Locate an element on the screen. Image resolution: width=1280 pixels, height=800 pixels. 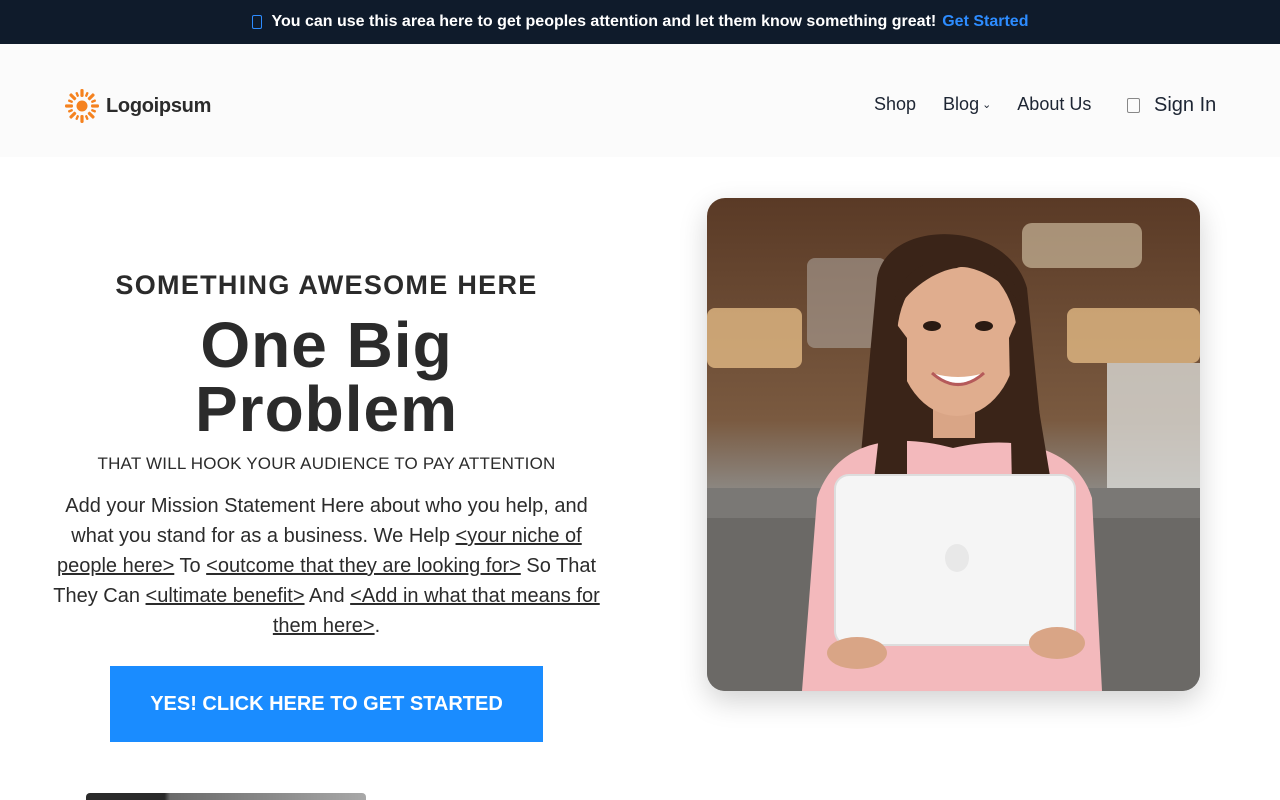
outcome-link: <outcome that they are looking for> is located at coordinates (363, 566).